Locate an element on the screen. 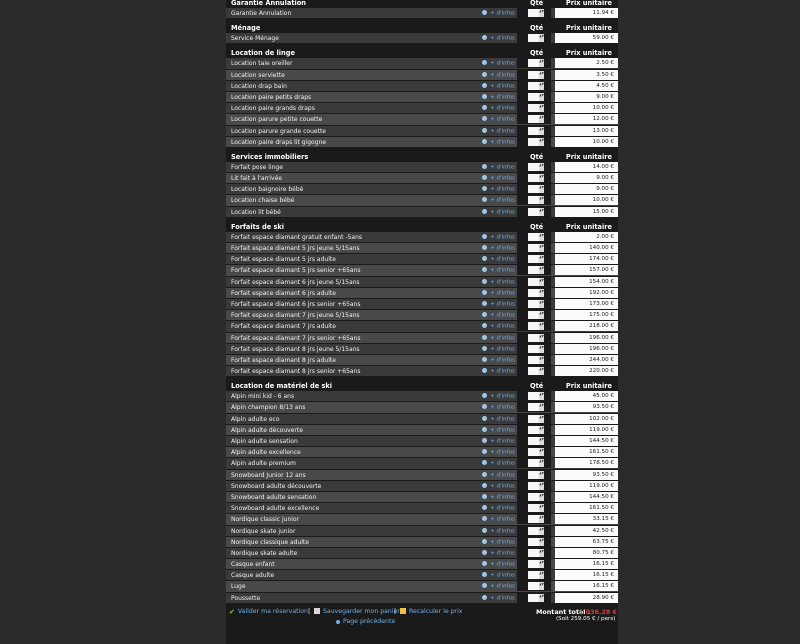 This screenshot has width=800, height=644. save-cart-link: Sauvegarder mon panier is located at coordinates (357, 611).